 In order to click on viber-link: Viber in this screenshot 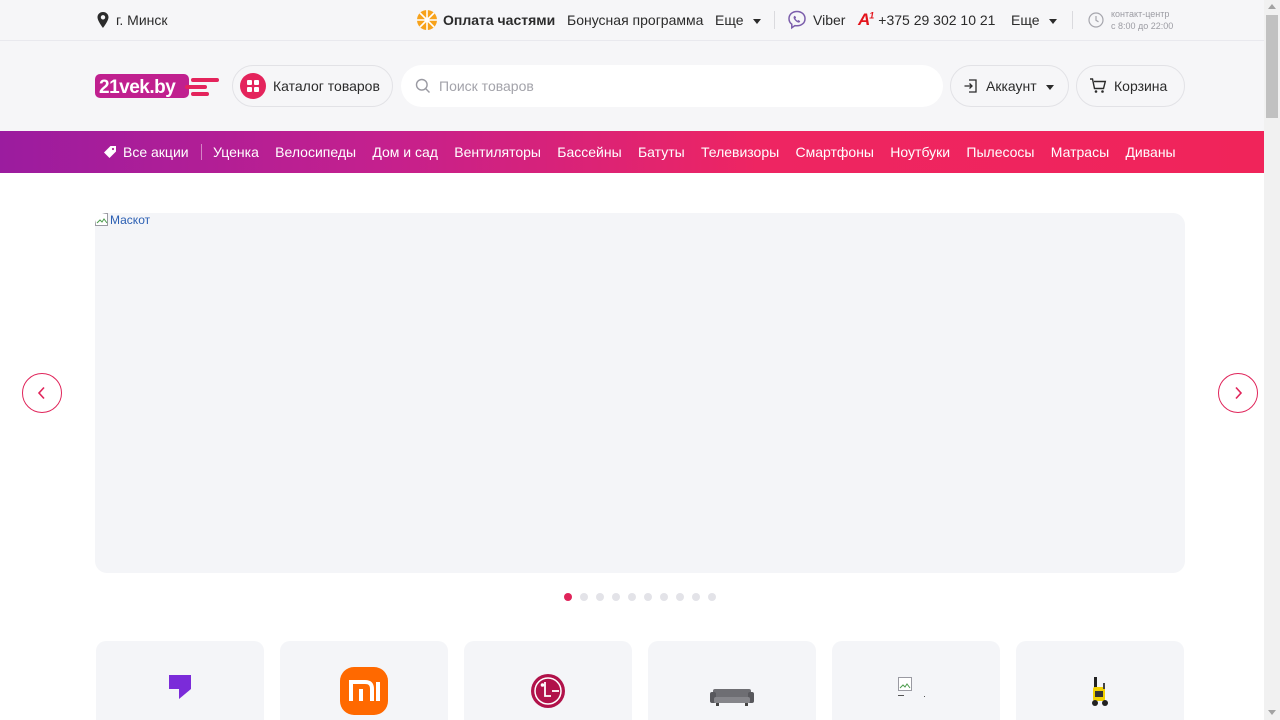, I will do `click(816, 20)`.